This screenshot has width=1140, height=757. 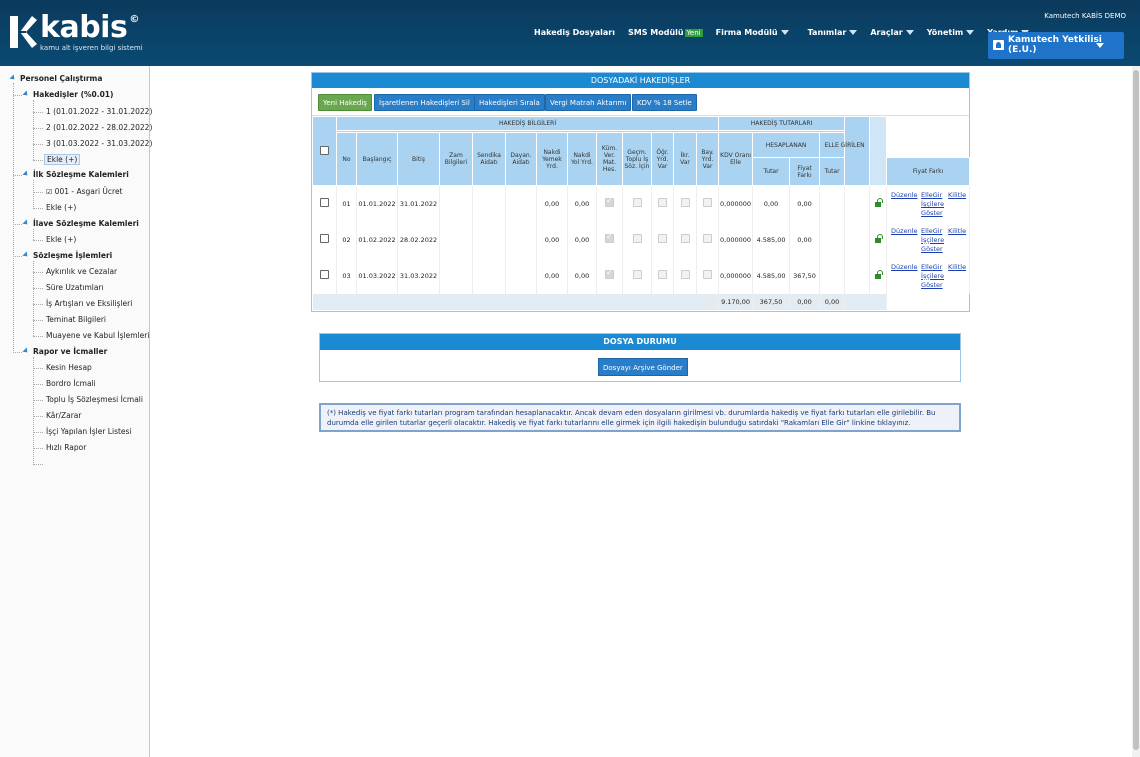 What do you see at coordinates (97, 335) in the screenshot?
I see `tree-item-muayene: Muayene ve Kabul İşlemleri` at bounding box center [97, 335].